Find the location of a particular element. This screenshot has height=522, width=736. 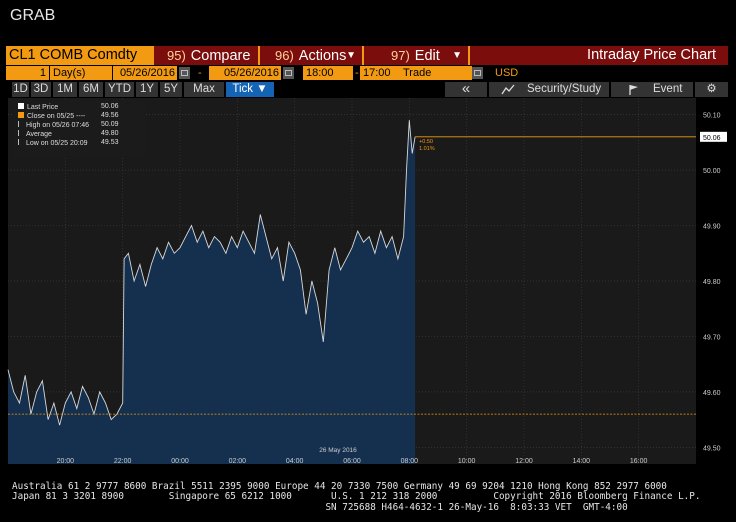

compare-menu-button: 95) Compare is located at coordinates (206, 55).